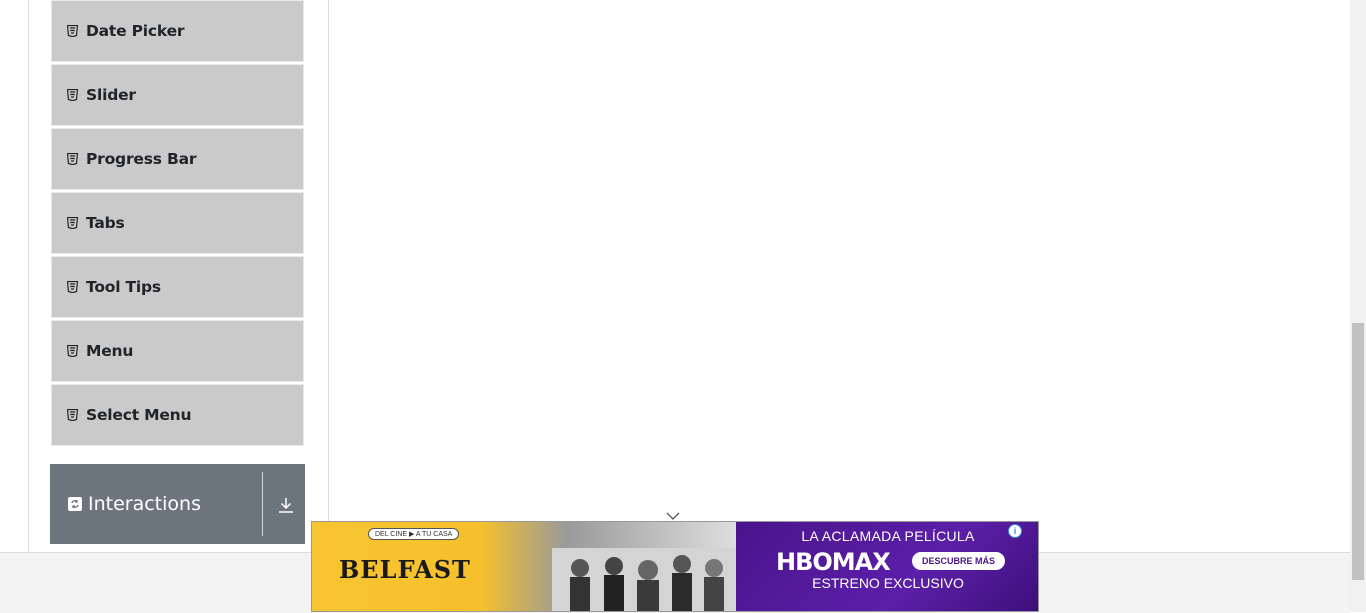  What do you see at coordinates (262, 504) in the screenshot?
I see `header-divider` at bounding box center [262, 504].